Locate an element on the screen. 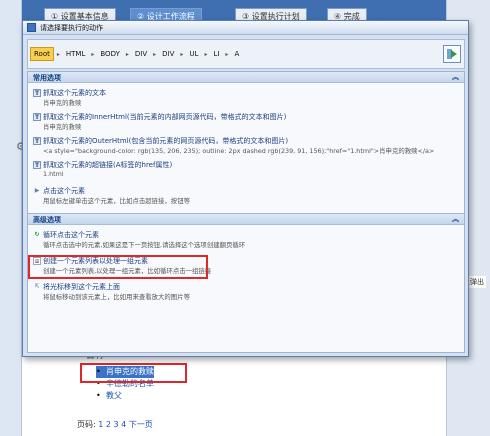 The width and height of the screenshot is (490, 436). action-title: 抓取这个元素的OuterHtml(包含当前元素的网页源代码，带格式的文本和图片) is located at coordinates (166, 141).